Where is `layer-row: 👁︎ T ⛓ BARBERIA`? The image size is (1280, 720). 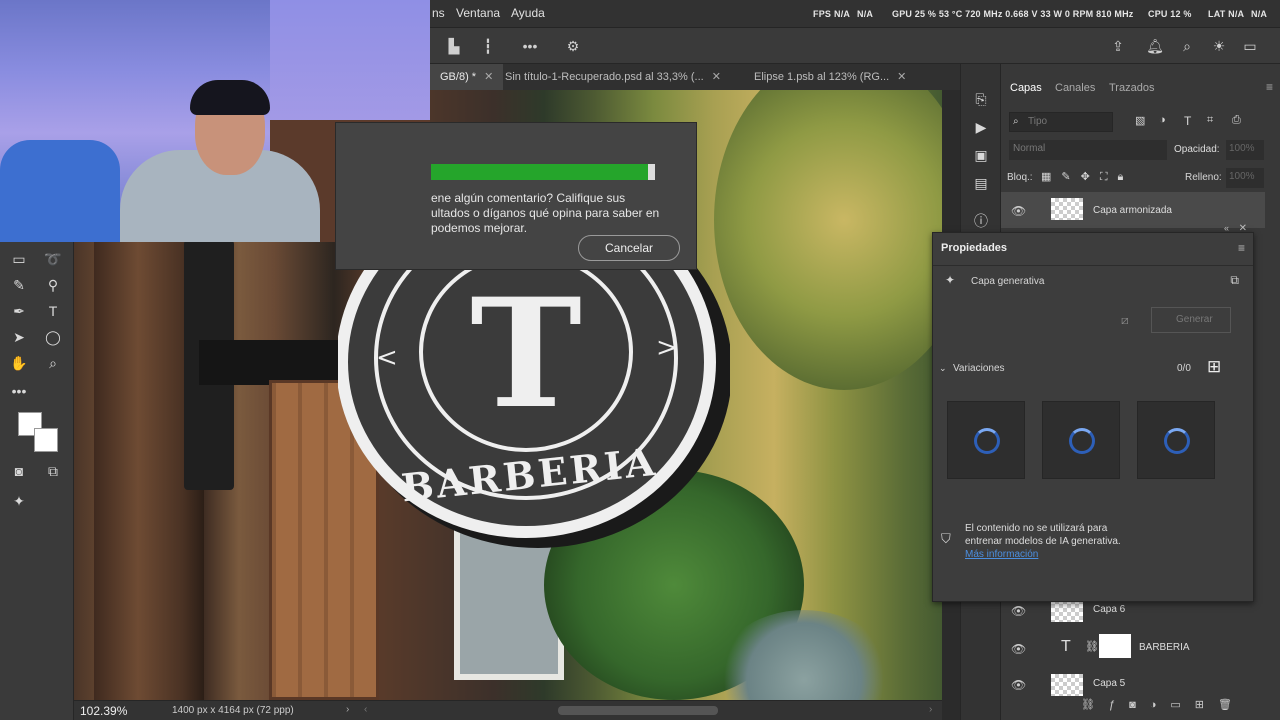
layer-row: 👁︎ T ⛓ BARBERIA is located at coordinates (1133, 648).